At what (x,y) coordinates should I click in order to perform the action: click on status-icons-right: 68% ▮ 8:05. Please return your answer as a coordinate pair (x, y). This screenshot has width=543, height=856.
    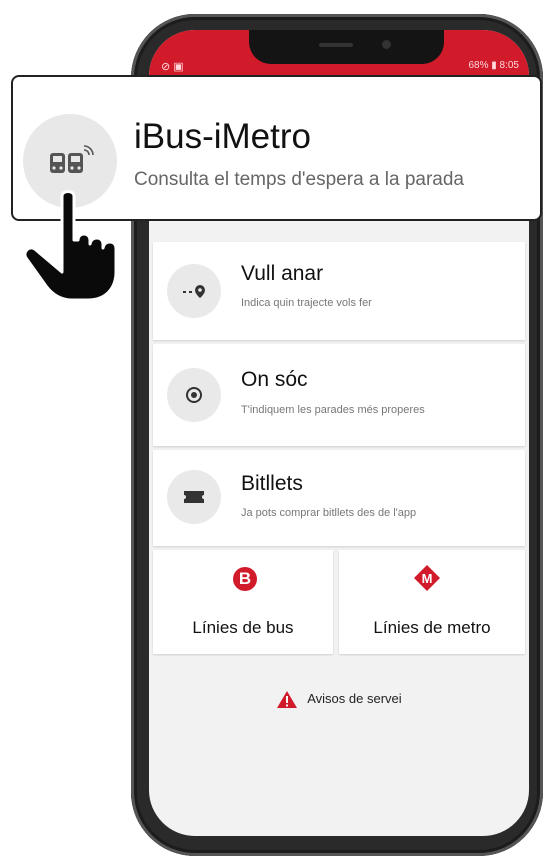
    Looking at the image, I should click on (493, 65).